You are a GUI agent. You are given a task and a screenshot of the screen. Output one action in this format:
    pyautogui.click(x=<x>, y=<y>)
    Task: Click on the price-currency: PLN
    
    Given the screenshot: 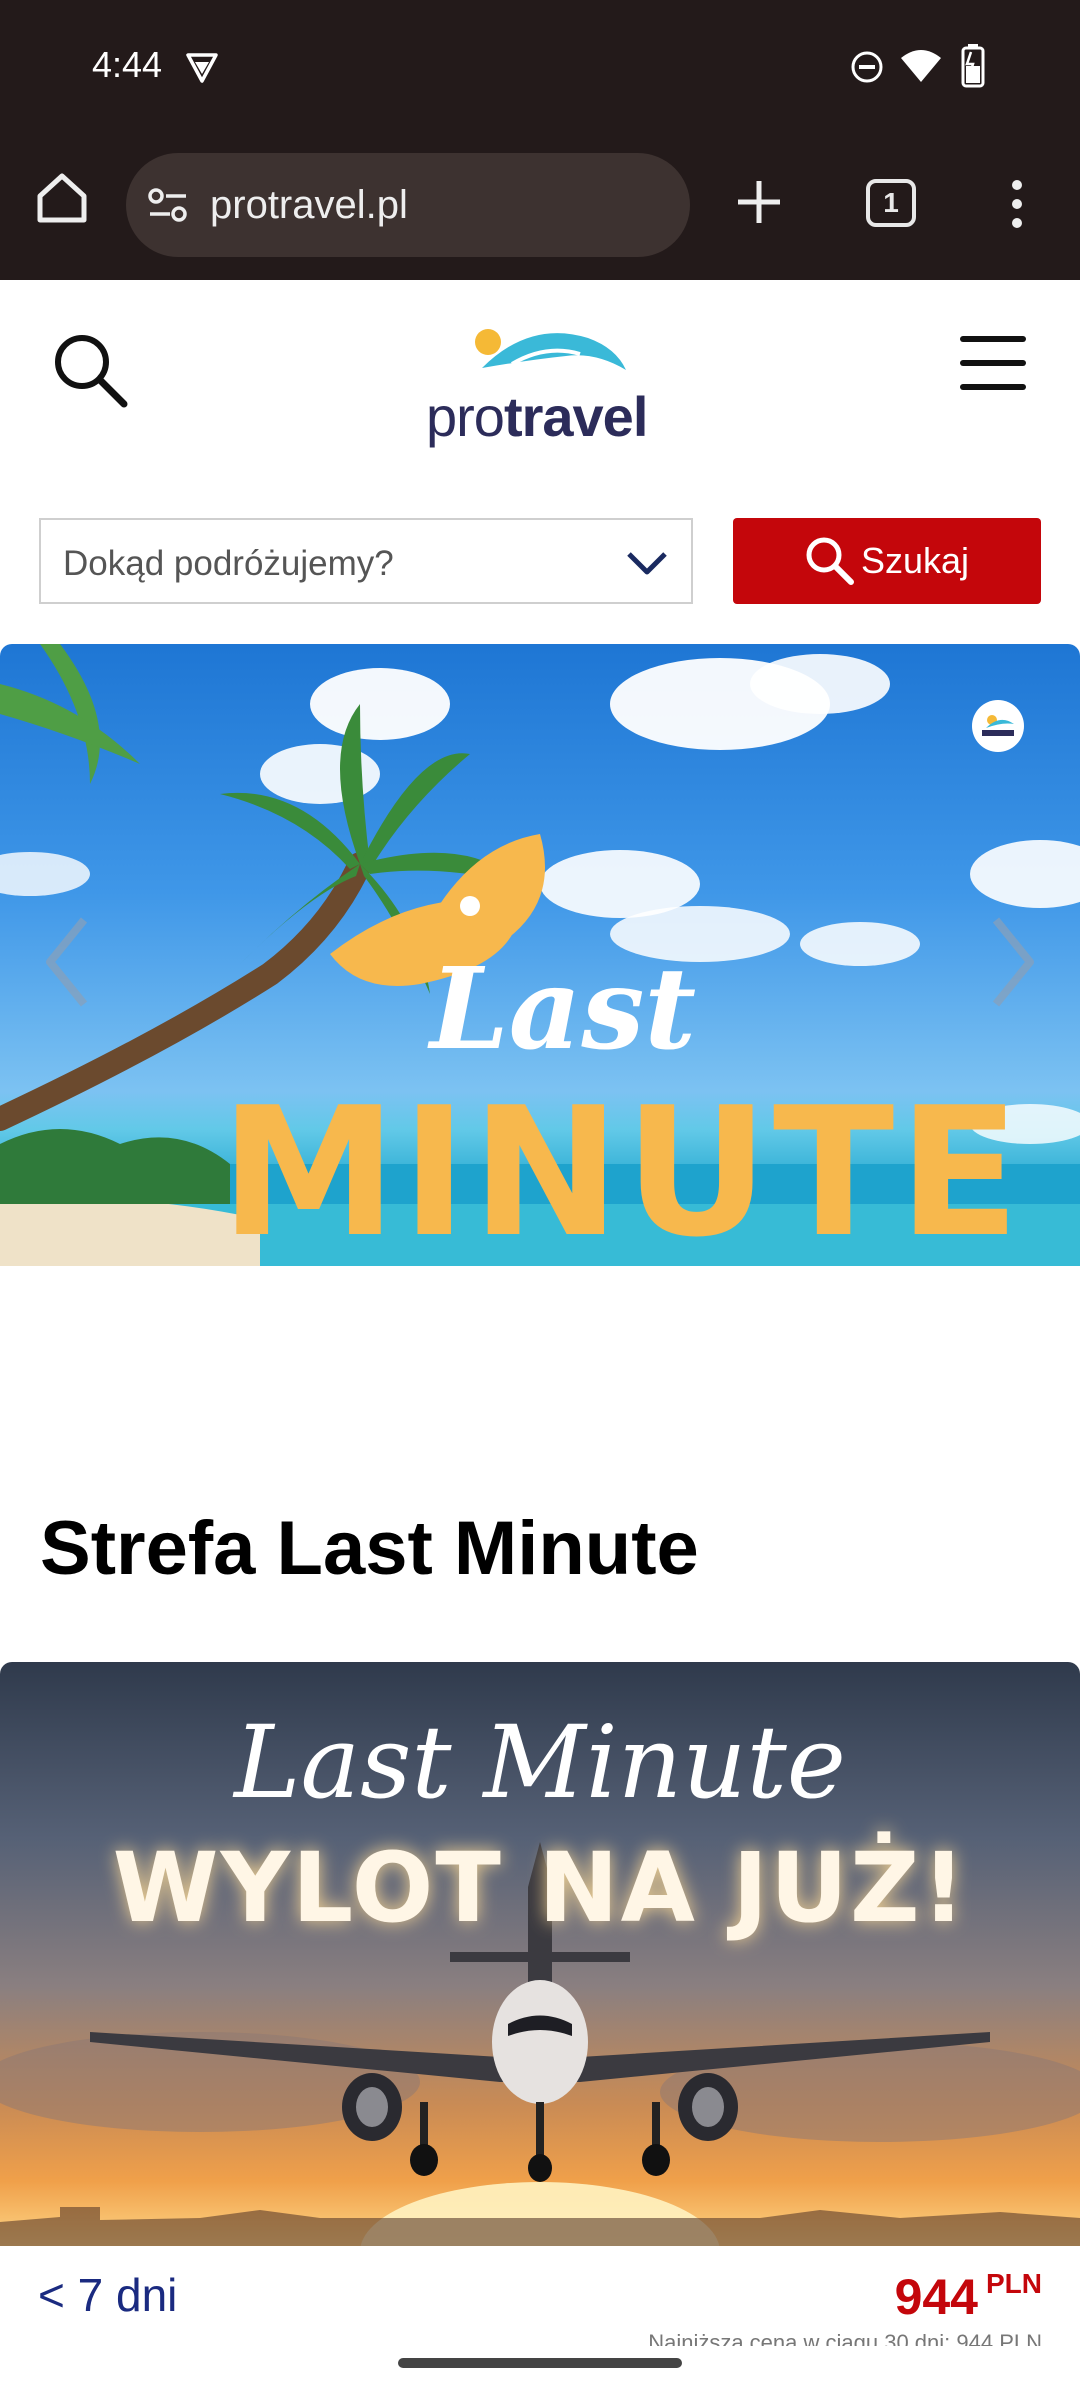 What is the action you would take?
    pyautogui.click(x=1014, y=2283)
    